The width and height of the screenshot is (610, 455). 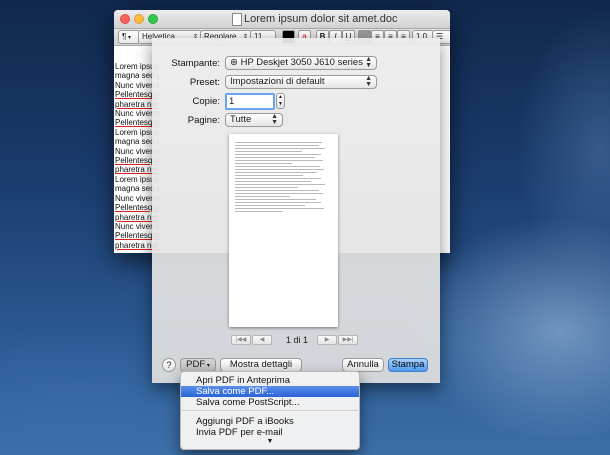 What do you see at coordinates (363, 365) in the screenshot?
I see `cancel-button: Annulla` at bounding box center [363, 365].